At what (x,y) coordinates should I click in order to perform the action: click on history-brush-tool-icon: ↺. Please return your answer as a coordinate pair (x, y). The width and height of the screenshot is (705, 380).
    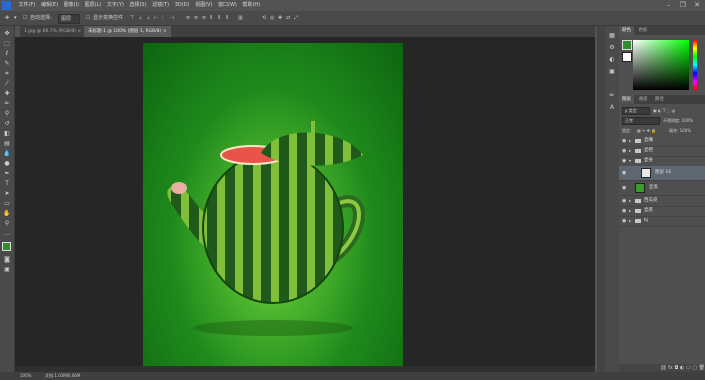
    Looking at the image, I should click on (7, 123).